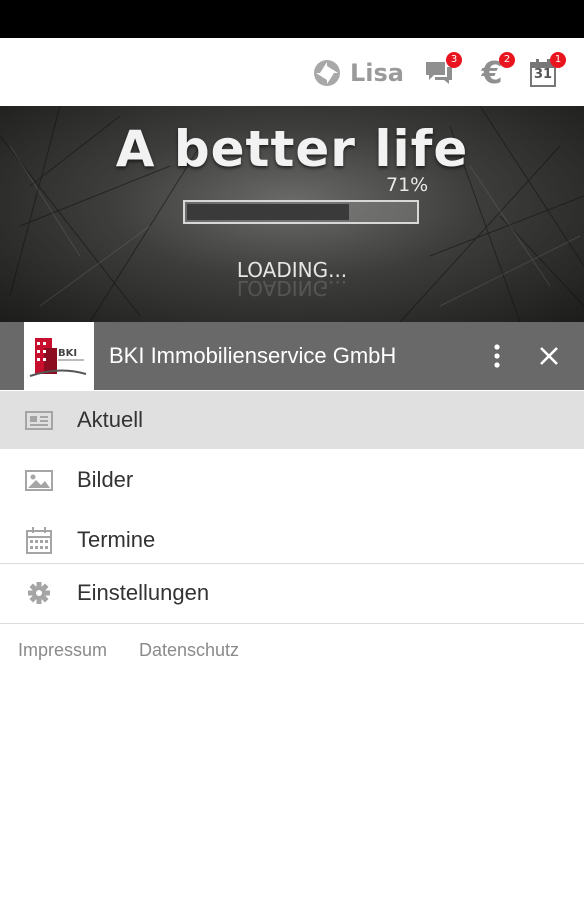  I want to click on building-logo-icon: BKI, so click(58, 357).